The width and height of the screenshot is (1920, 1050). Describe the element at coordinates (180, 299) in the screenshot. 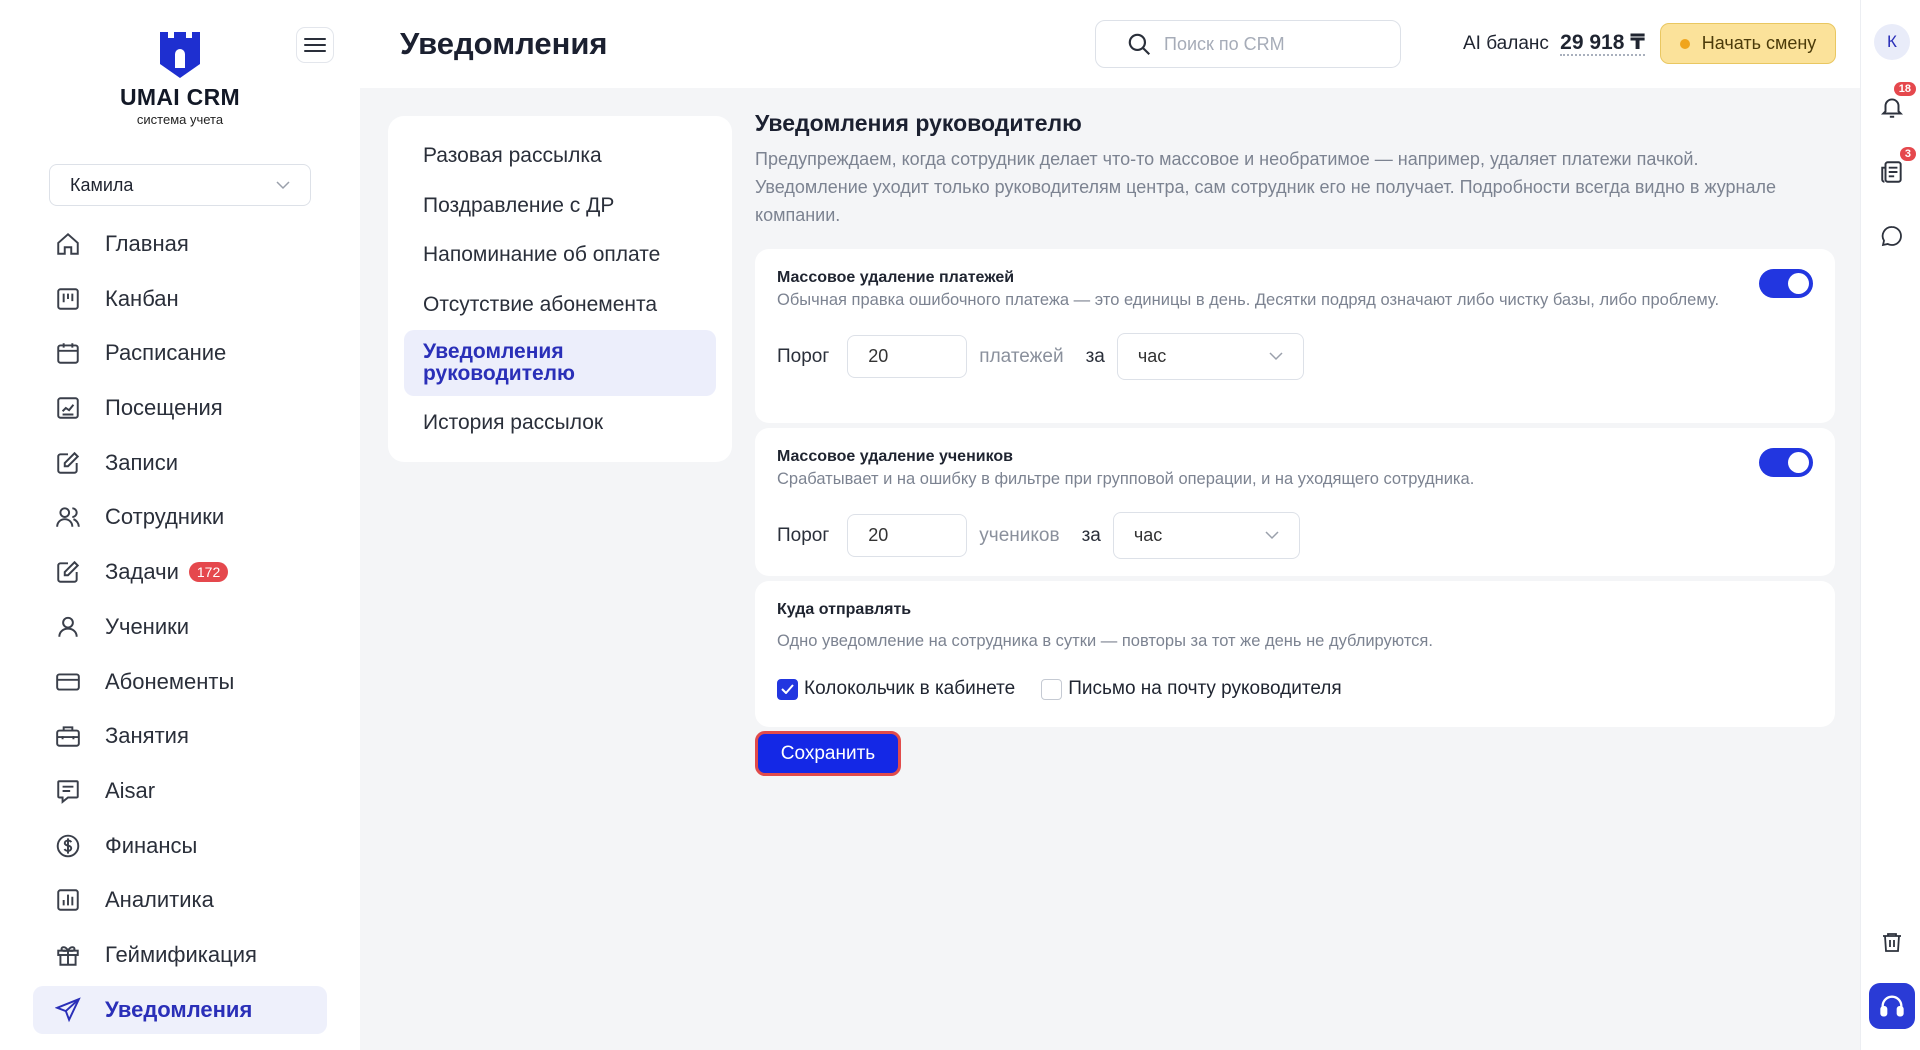

I see `sidebar-item-kanban: Канбан` at that location.